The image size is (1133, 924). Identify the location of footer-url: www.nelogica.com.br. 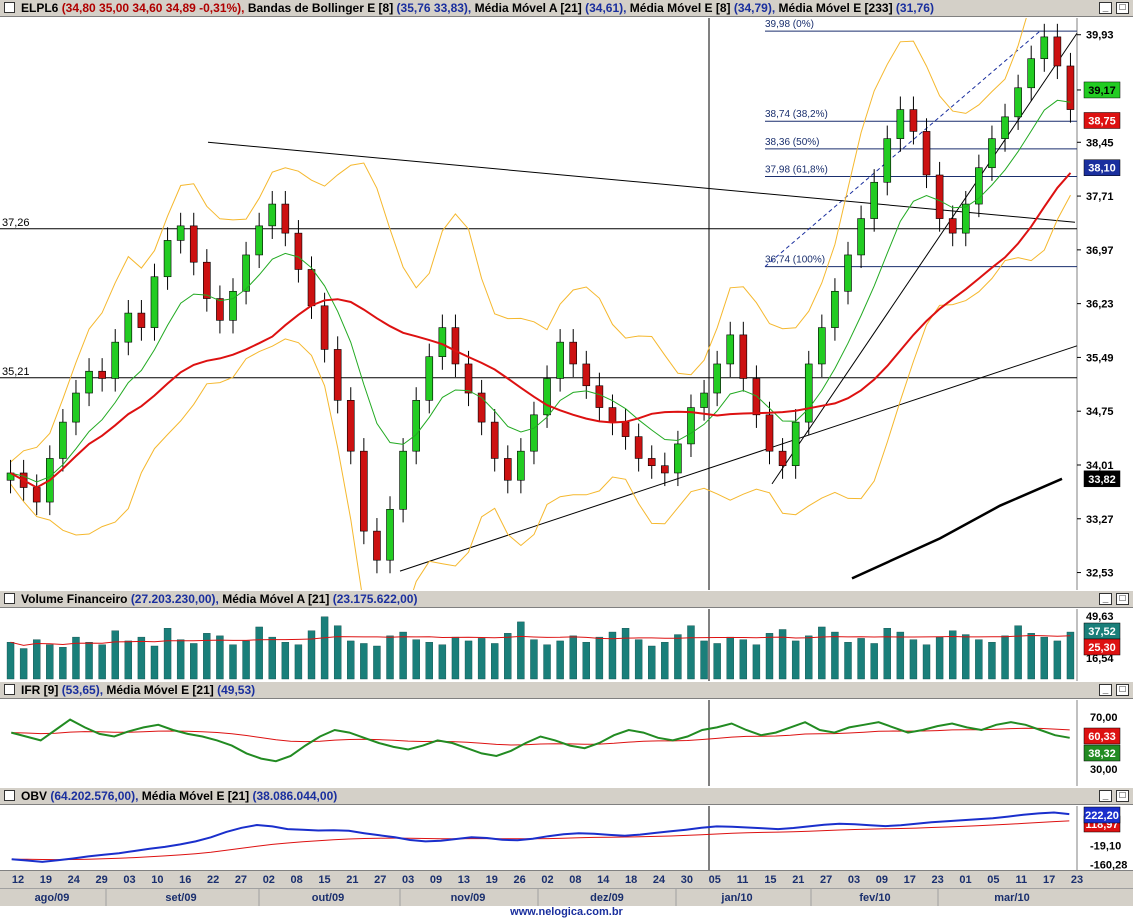
(566, 915).